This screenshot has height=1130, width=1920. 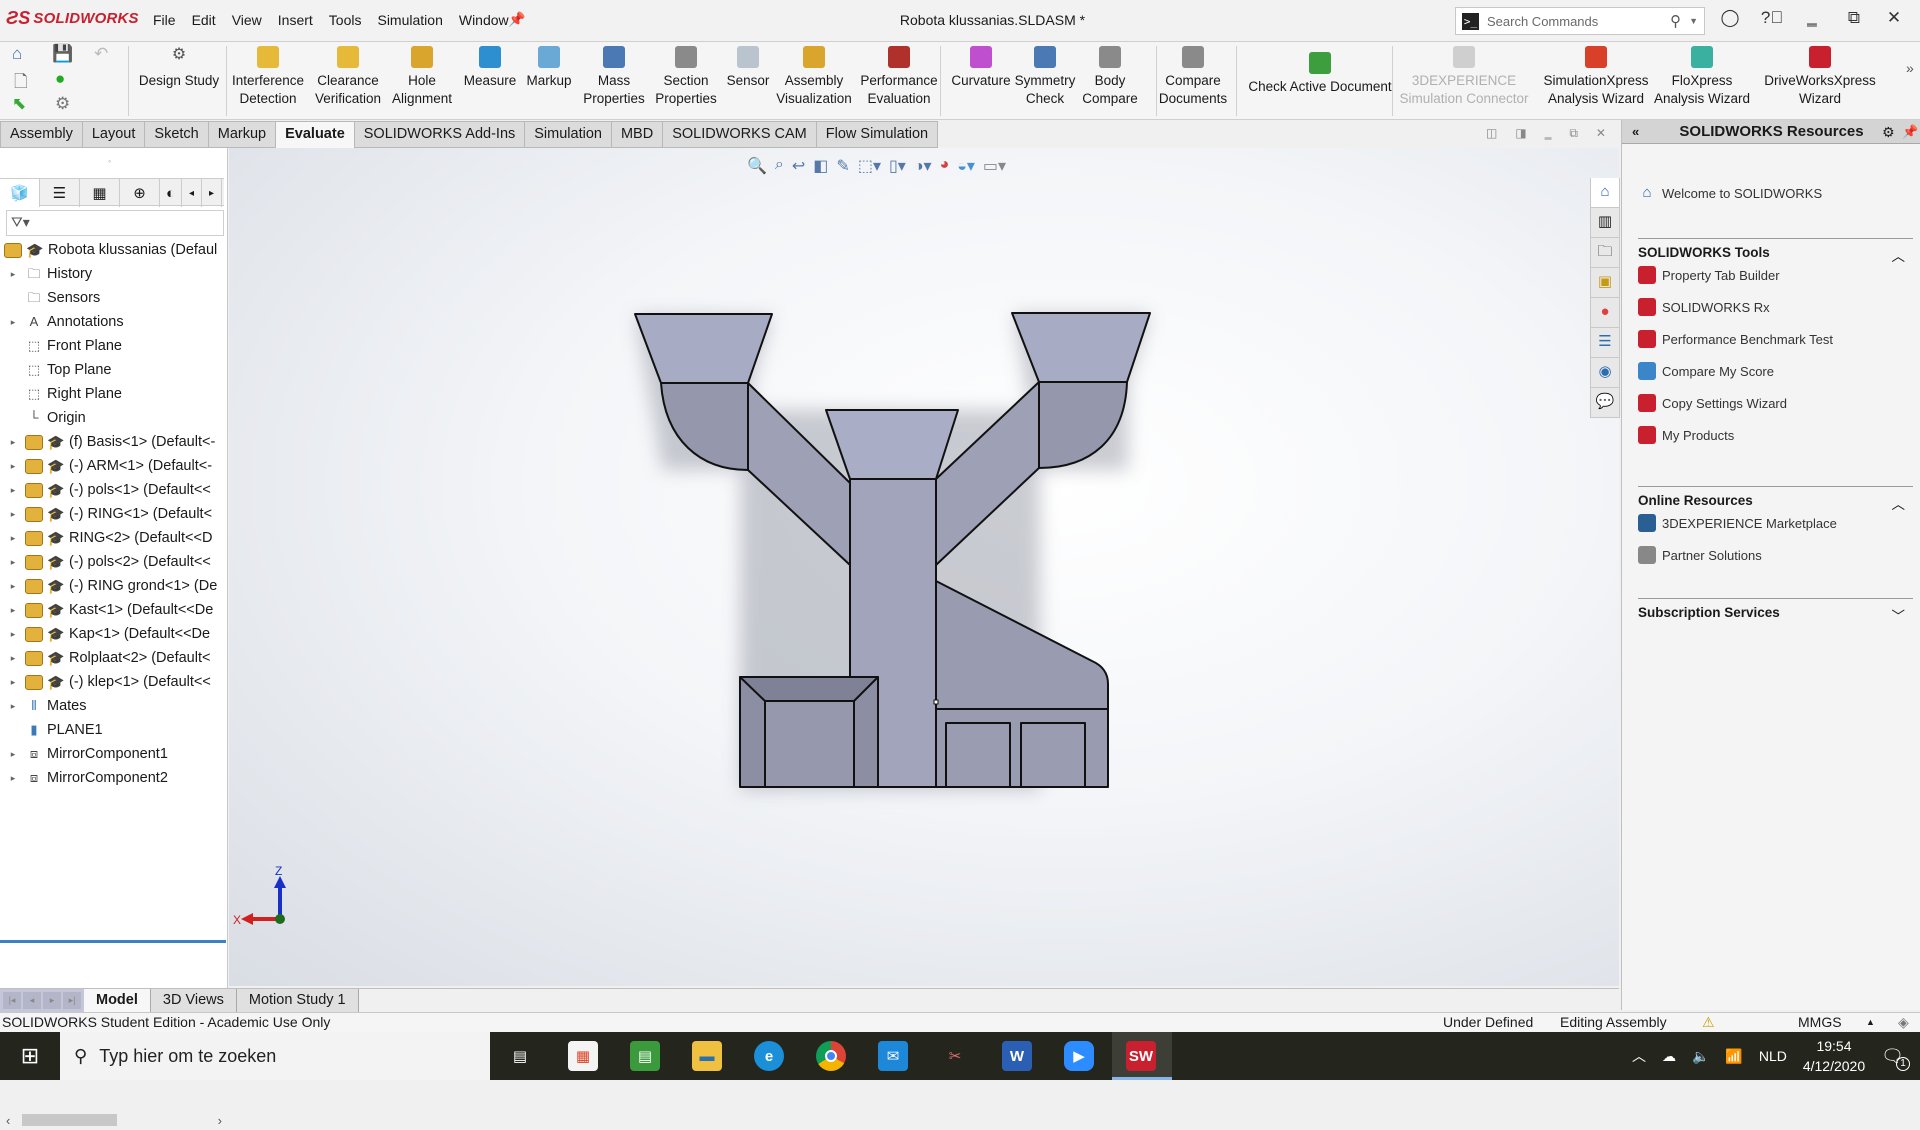 I want to click on tree-item: └ Origin, so click(x=113, y=418).